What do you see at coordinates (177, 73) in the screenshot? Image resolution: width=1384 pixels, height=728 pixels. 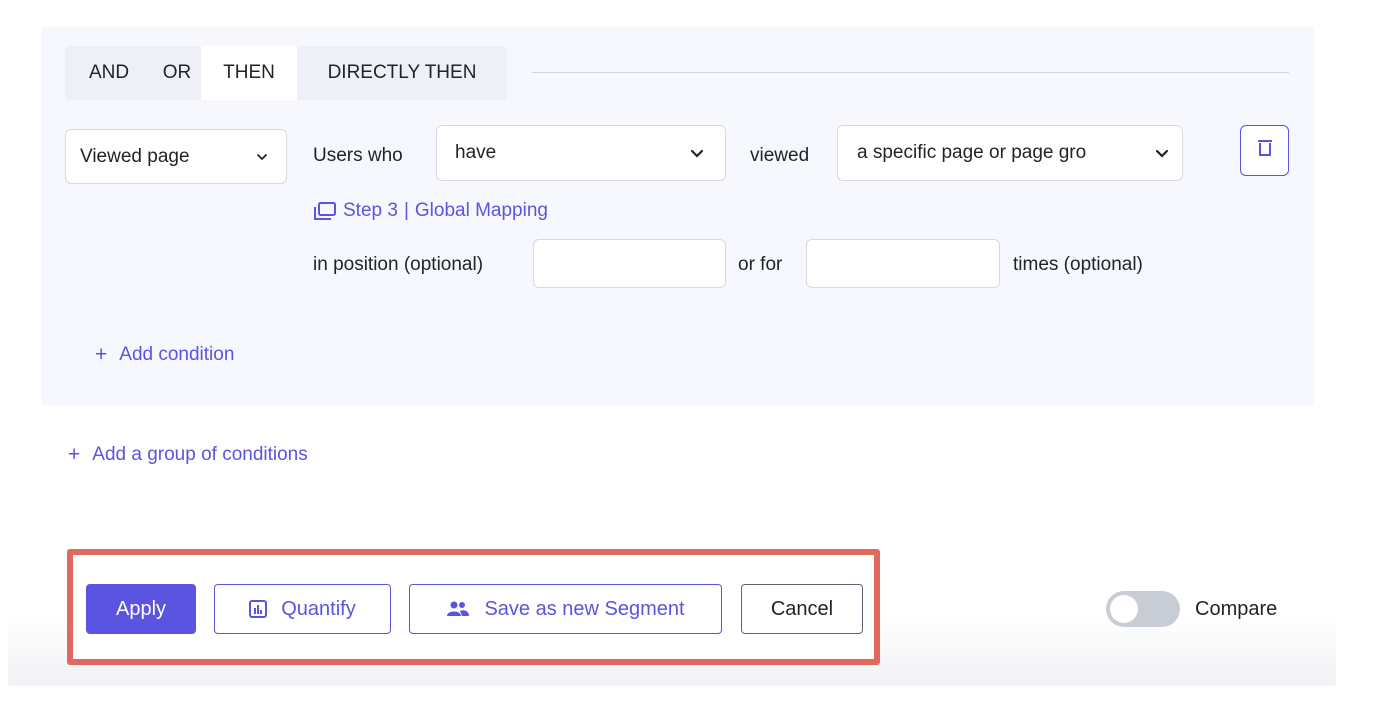 I see `operator-or: OR` at bounding box center [177, 73].